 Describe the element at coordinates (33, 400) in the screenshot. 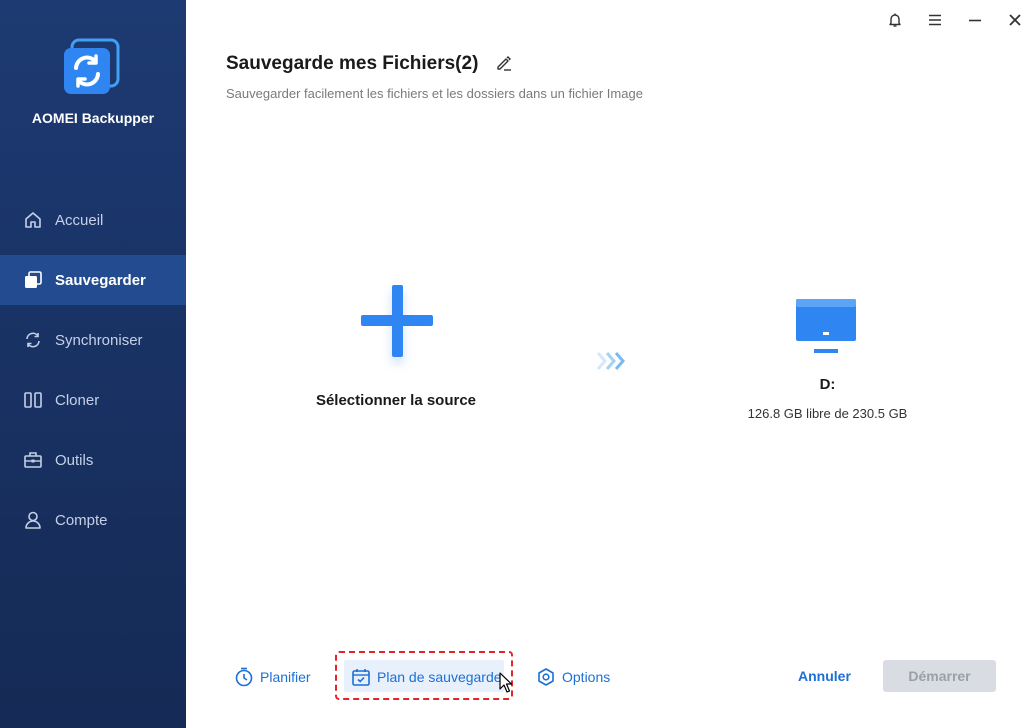

I see `clone-icon` at that location.